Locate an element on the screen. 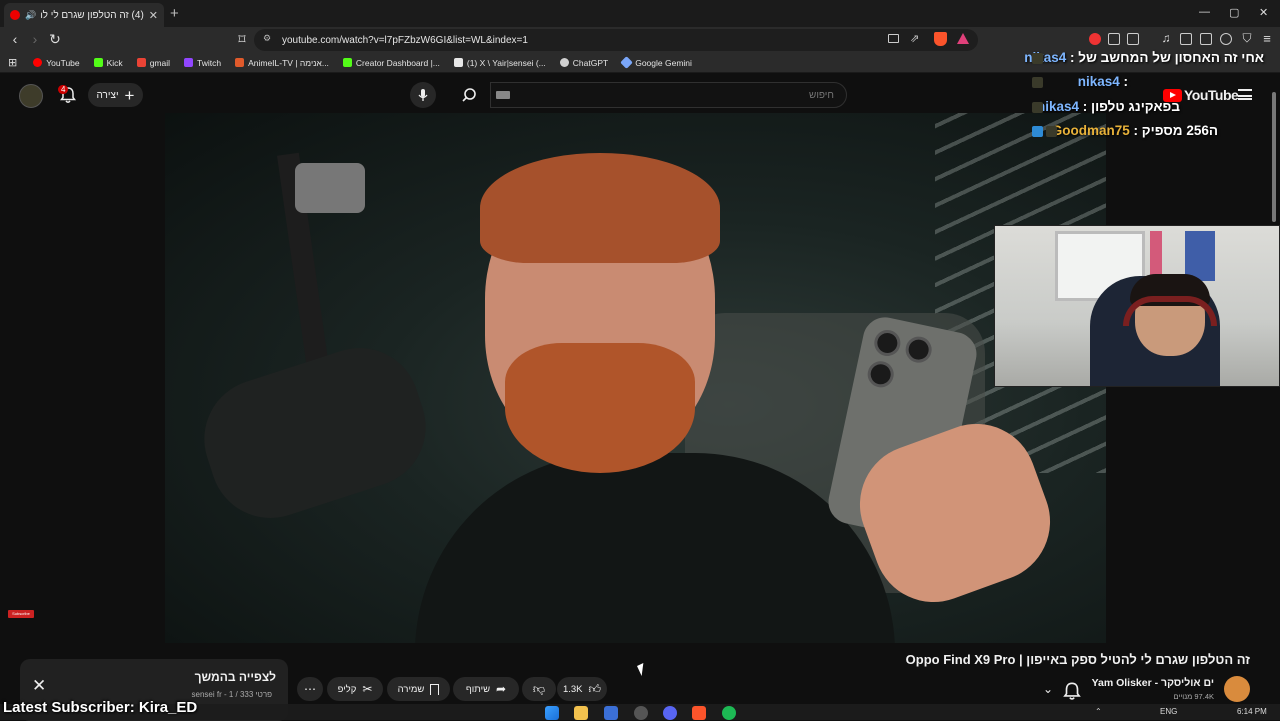 This screenshot has height=721, width=1280. more-actions-button: ⋯ is located at coordinates (310, 689).